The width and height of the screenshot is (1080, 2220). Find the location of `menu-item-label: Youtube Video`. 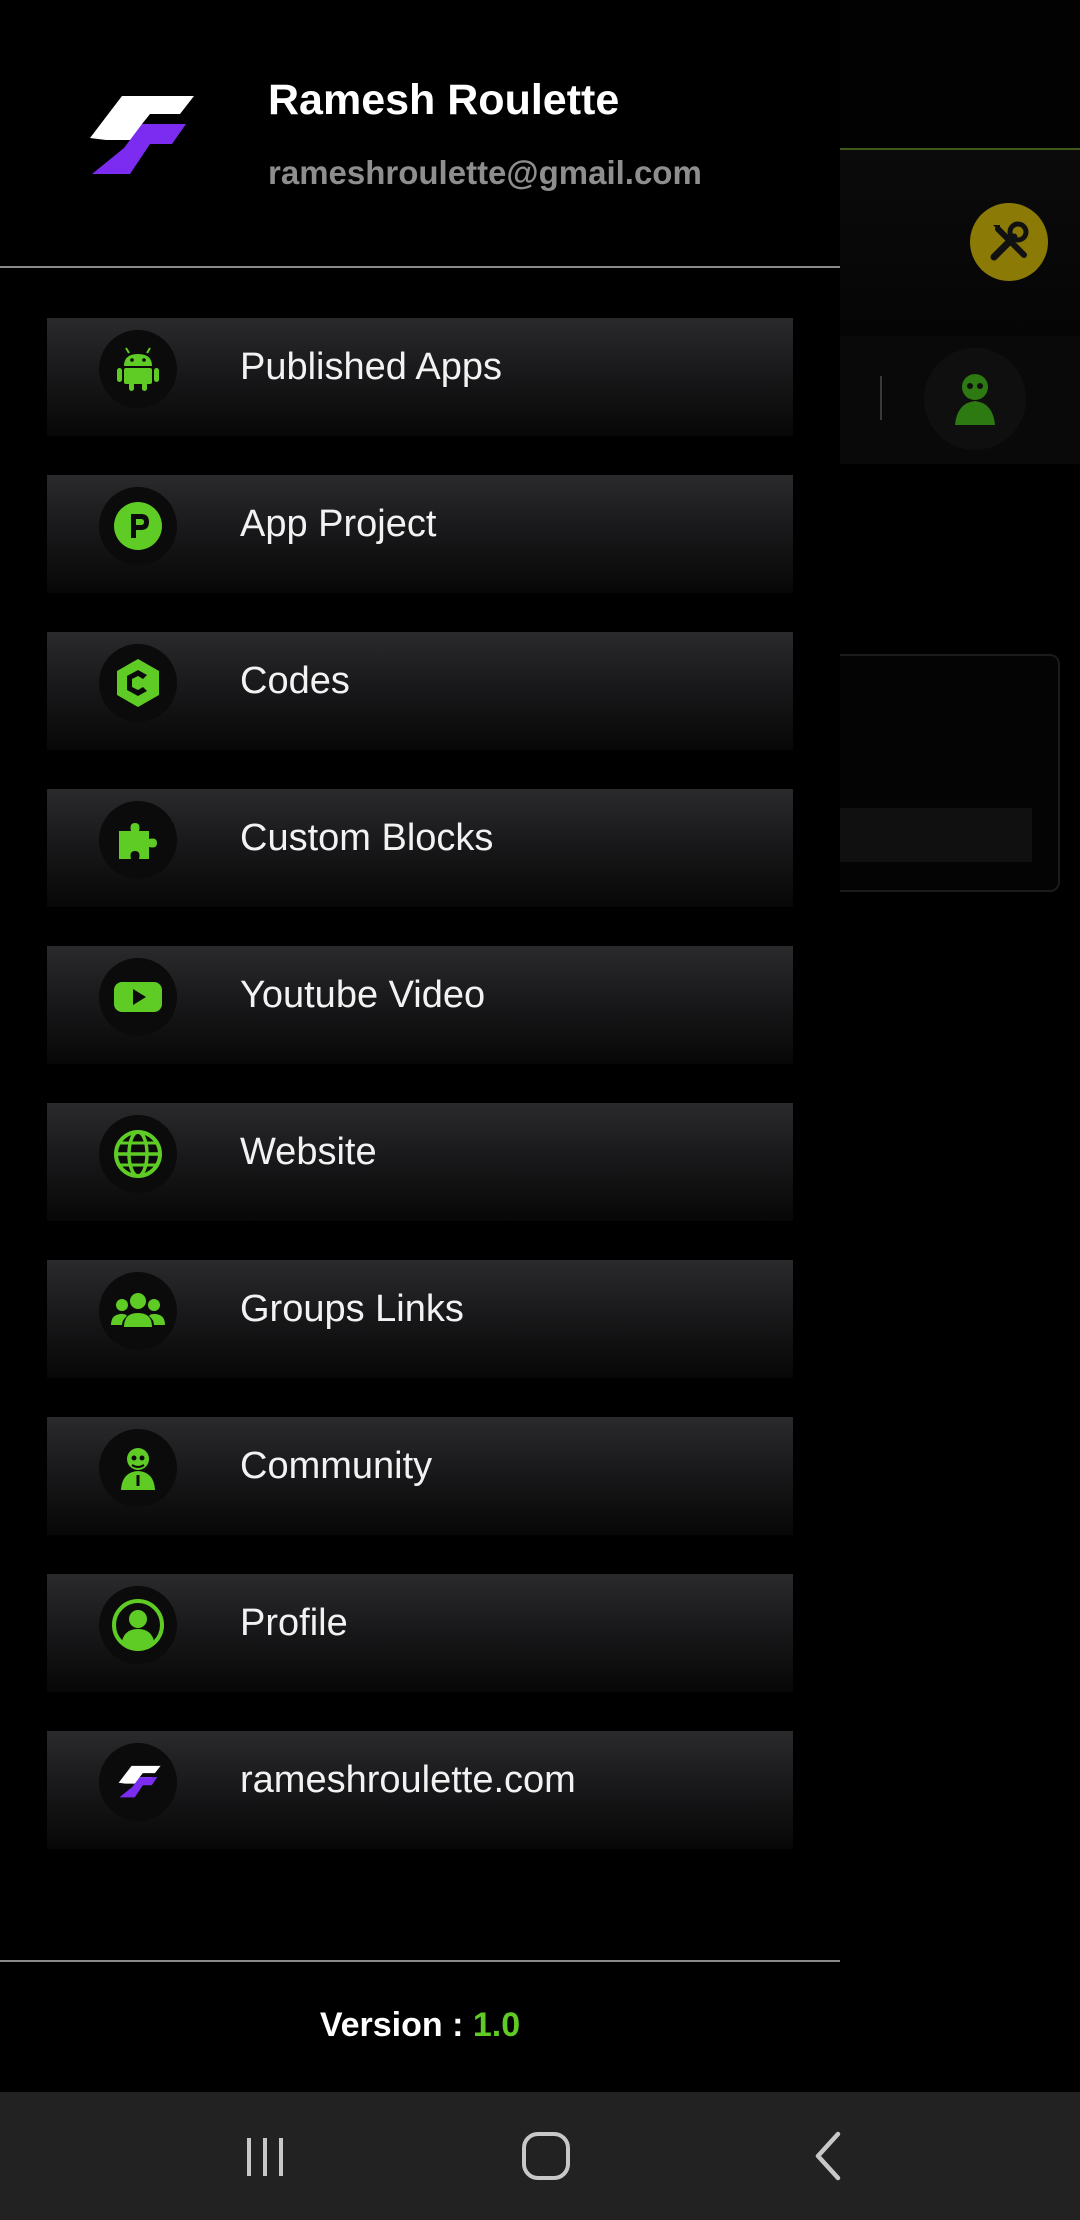

menu-item-label: Youtube Video is located at coordinates (363, 995).